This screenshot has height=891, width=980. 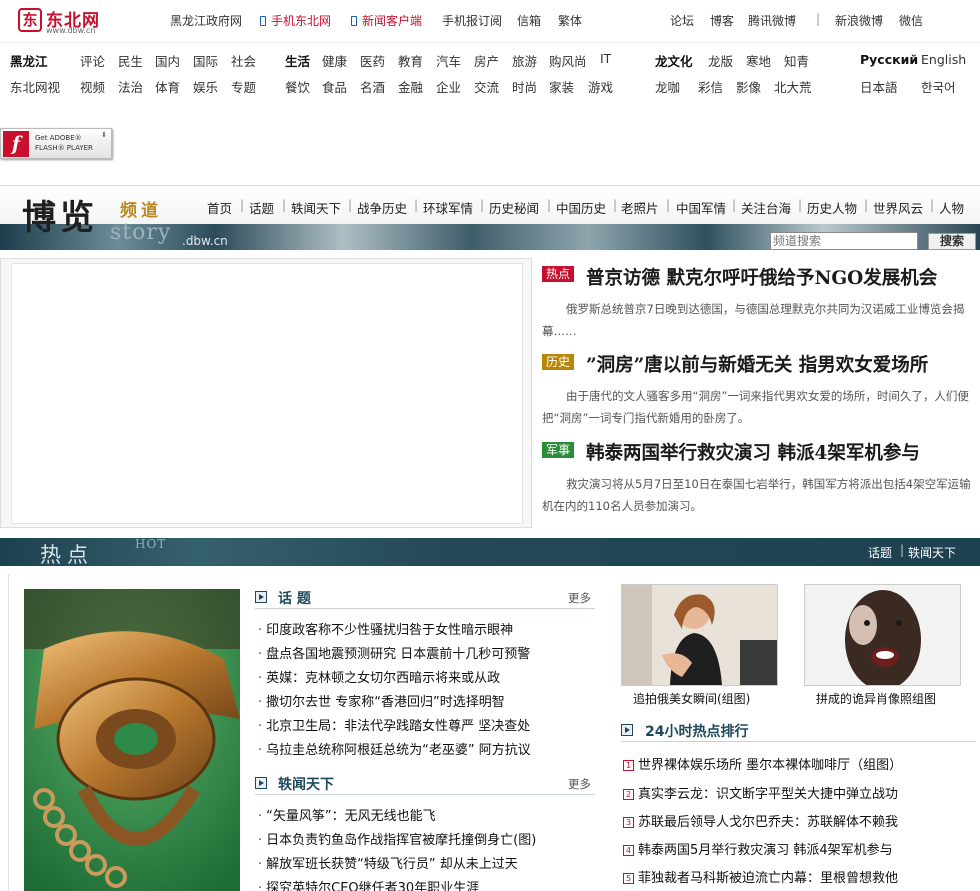 What do you see at coordinates (760, 792) in the screenshot?
I see `ranking-item: 2 真实李云龙：识文断字平型关大捷中弹立战功` at bounding box center [760, 792].